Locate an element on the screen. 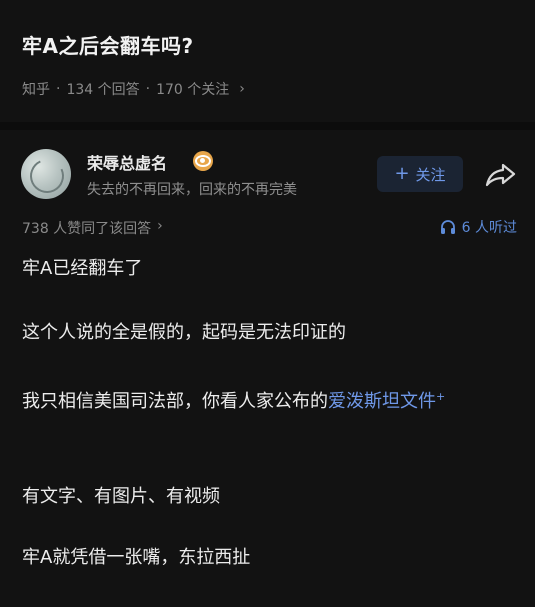 Image resolution: width=535 pixels, height=607 pixels. follow-label: 关注 is located at coordinates (430, 174).